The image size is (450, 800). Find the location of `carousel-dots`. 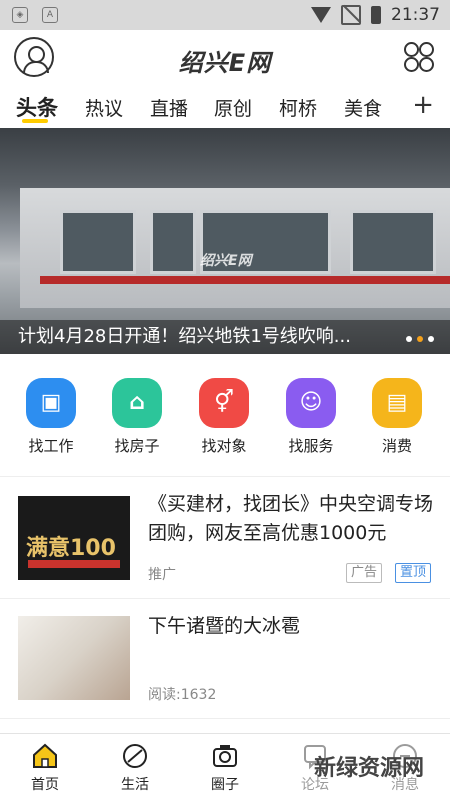

carousel-dots is located at coordinates (420, 339).